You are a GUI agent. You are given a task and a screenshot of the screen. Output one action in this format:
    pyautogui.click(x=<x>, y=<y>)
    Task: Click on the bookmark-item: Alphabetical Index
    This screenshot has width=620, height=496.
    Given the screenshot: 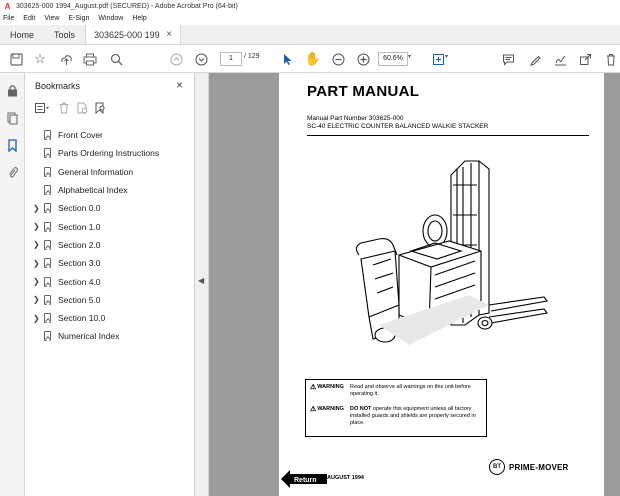 What is the action you would take?
    pyautogui.click(x=110, y=190)
    